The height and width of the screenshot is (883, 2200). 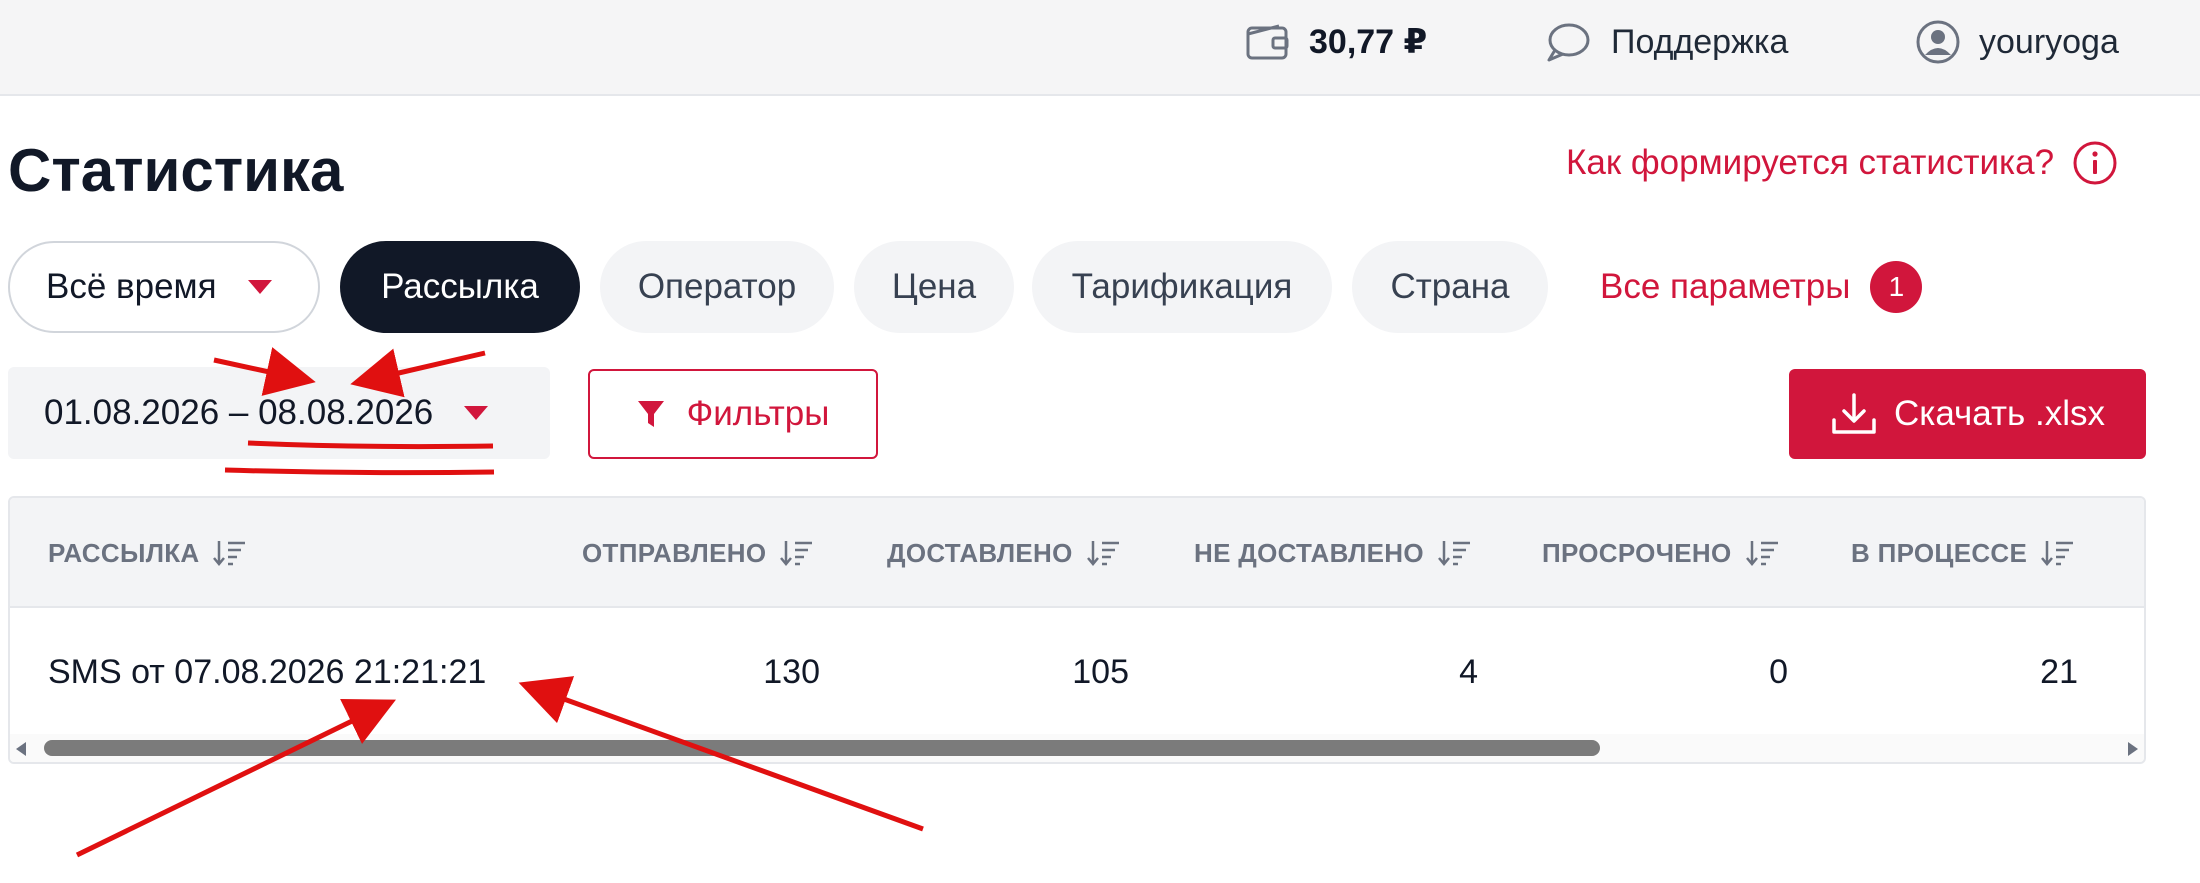 What do you see at coordinates (1100, 671) in the screenshot?
I see `cell-delivered: 105` at bounding box center [1100, 671].